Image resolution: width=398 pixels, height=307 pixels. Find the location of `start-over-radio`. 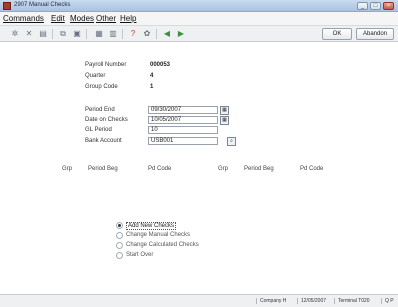

start-over-radio is located at coordinates (119, 255).